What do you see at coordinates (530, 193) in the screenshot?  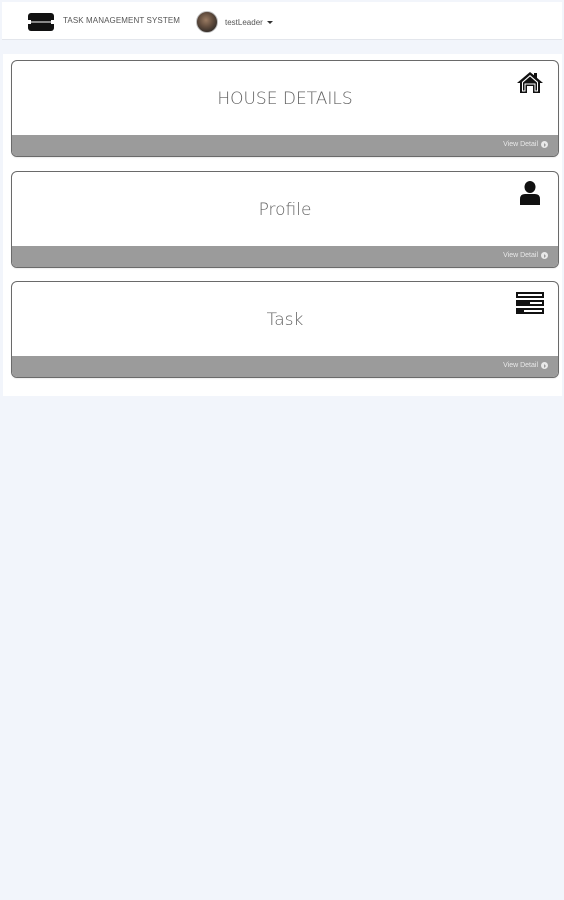 I see `user-icon` at bounding box center [530, 193].